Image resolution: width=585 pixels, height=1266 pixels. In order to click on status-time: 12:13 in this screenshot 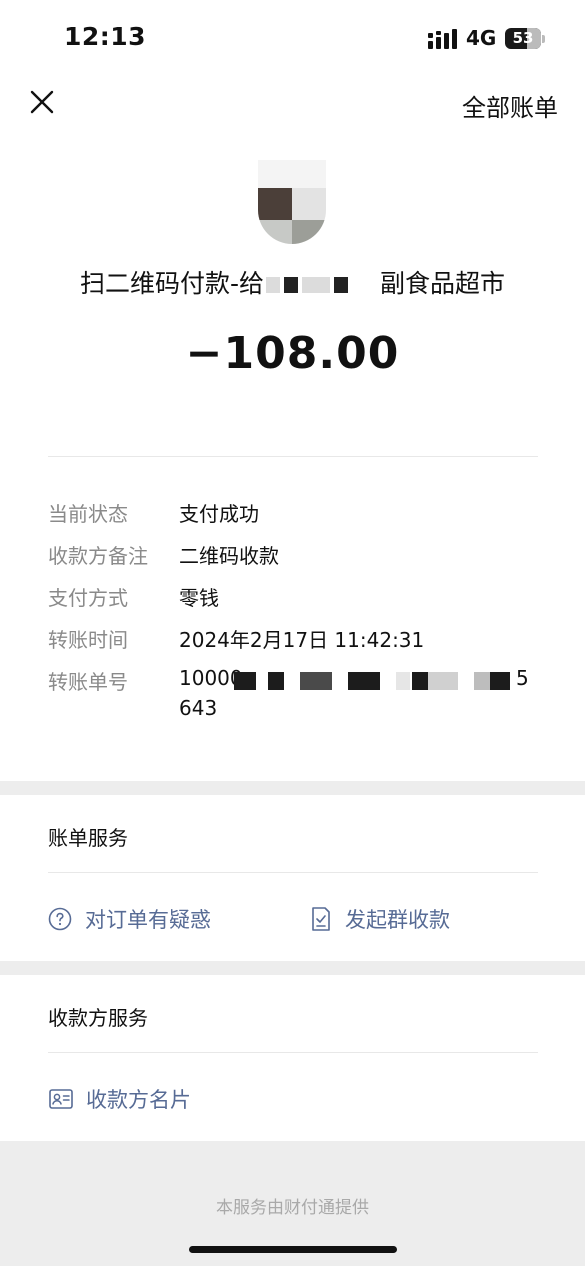, I will do `click(105, 36)`.